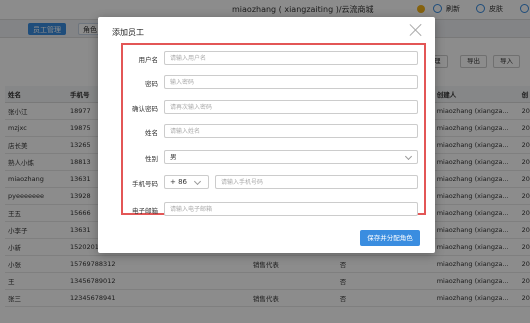  What do you see at coordinates (291, 209) in the screenshot?
I see `email-input` at bounding box center [291, 209].